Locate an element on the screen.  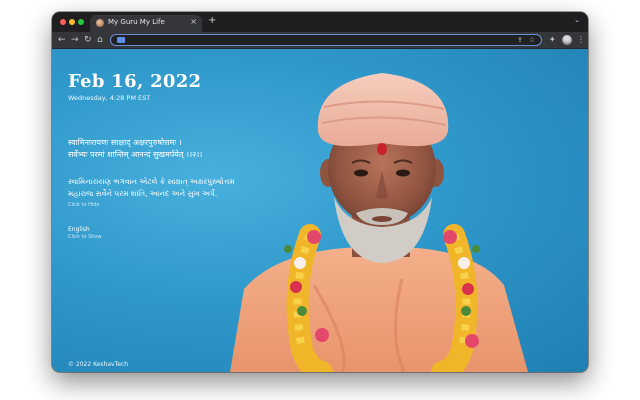
hide-verse-link: Click to Hide is located at coordinates (84, 205).